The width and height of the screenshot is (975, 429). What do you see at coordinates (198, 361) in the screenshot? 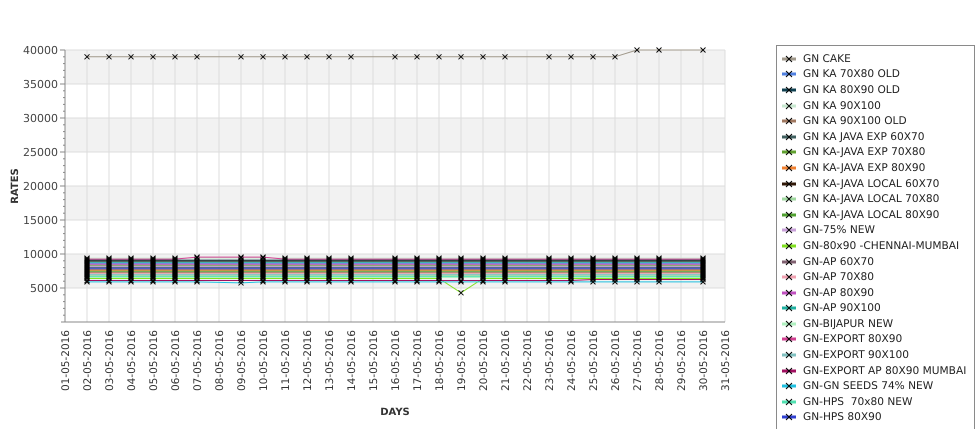
I see `axis-tick-label: 07-05-2016` at bounding box center [198, 361].